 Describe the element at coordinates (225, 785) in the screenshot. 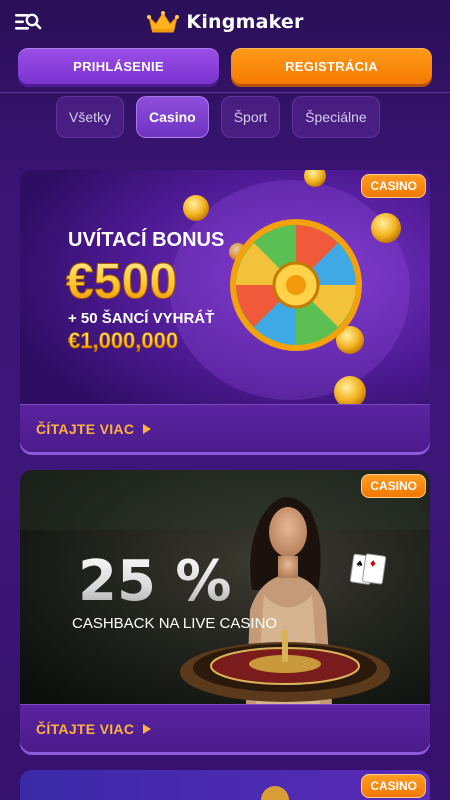

I see `promo-card-partial: CASINO` at that location.